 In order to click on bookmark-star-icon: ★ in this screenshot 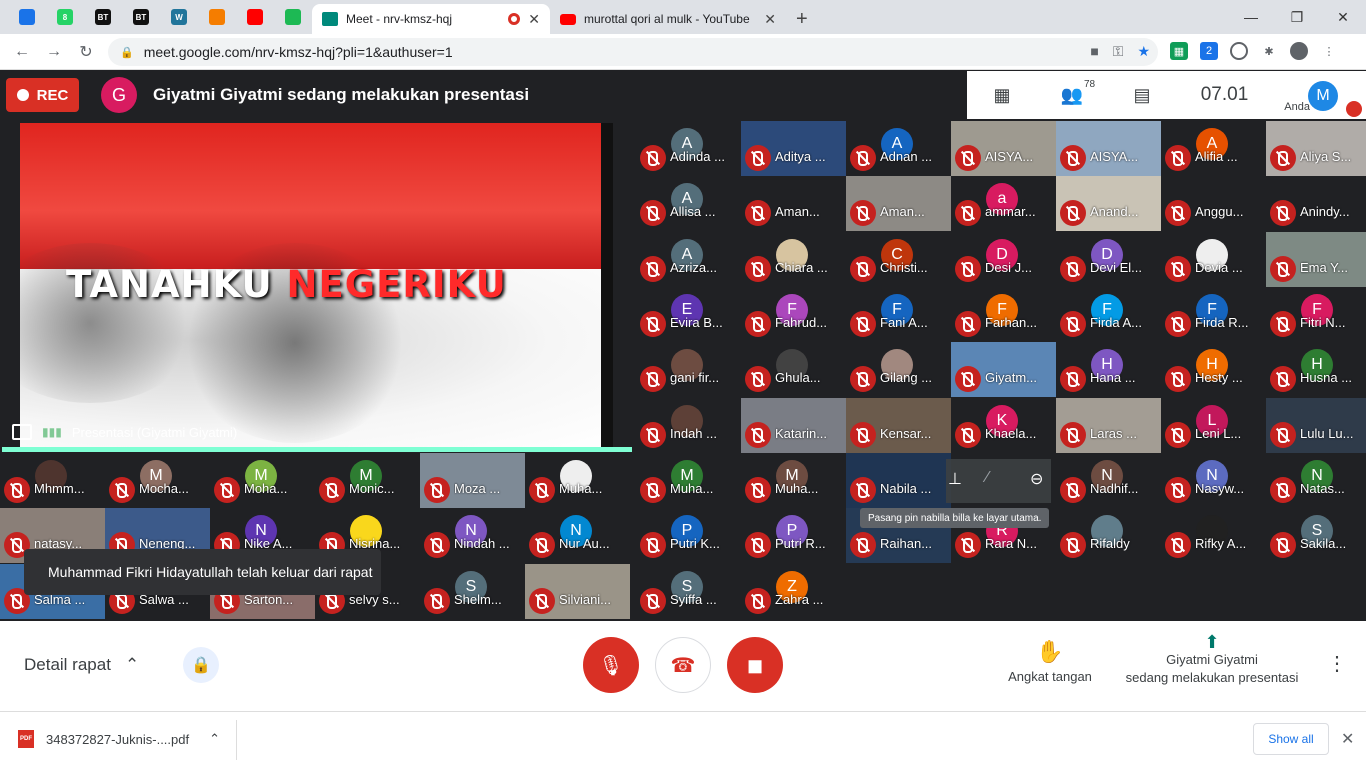, I will do `click(1143, 51)`.